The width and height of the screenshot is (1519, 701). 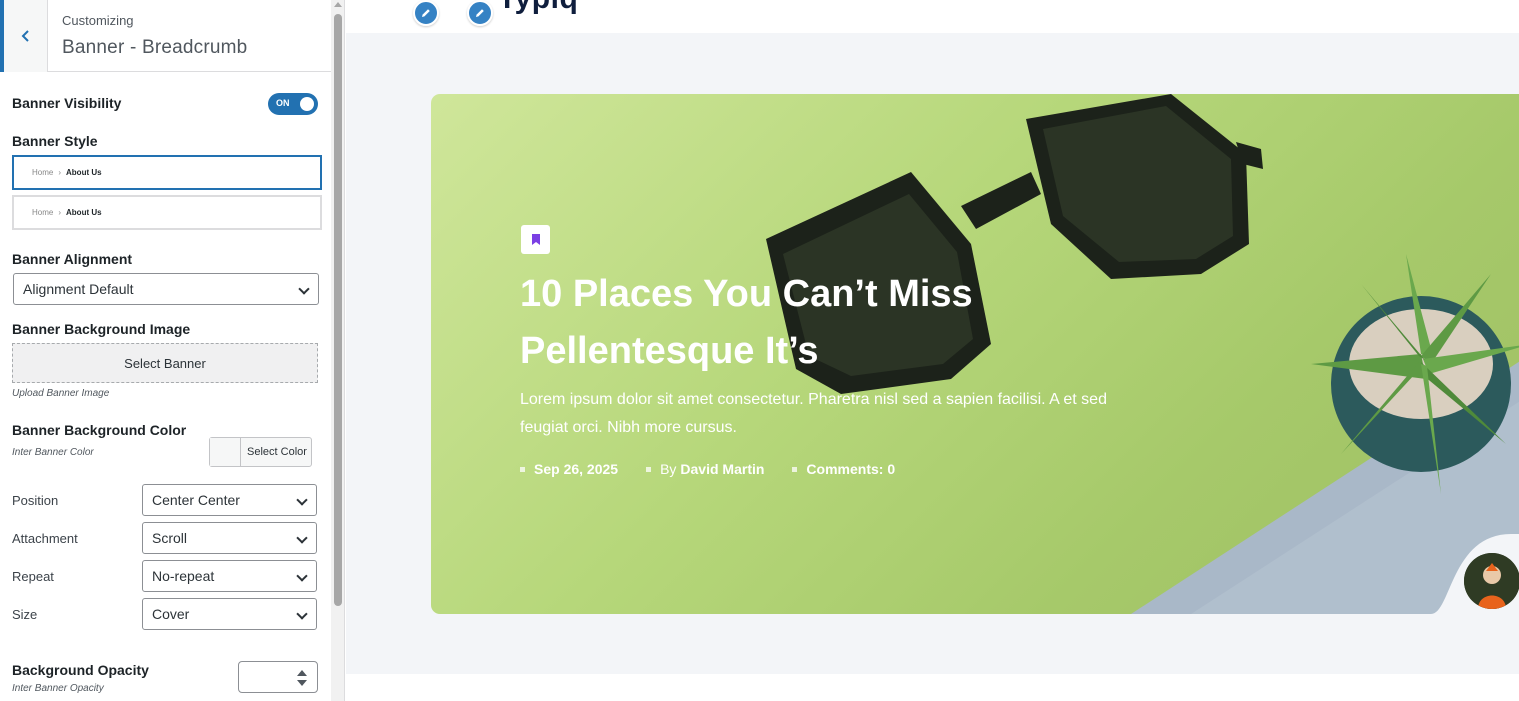 I want to click on banner-visibility-label: Banner Visibility, so click(x=67, y=103).